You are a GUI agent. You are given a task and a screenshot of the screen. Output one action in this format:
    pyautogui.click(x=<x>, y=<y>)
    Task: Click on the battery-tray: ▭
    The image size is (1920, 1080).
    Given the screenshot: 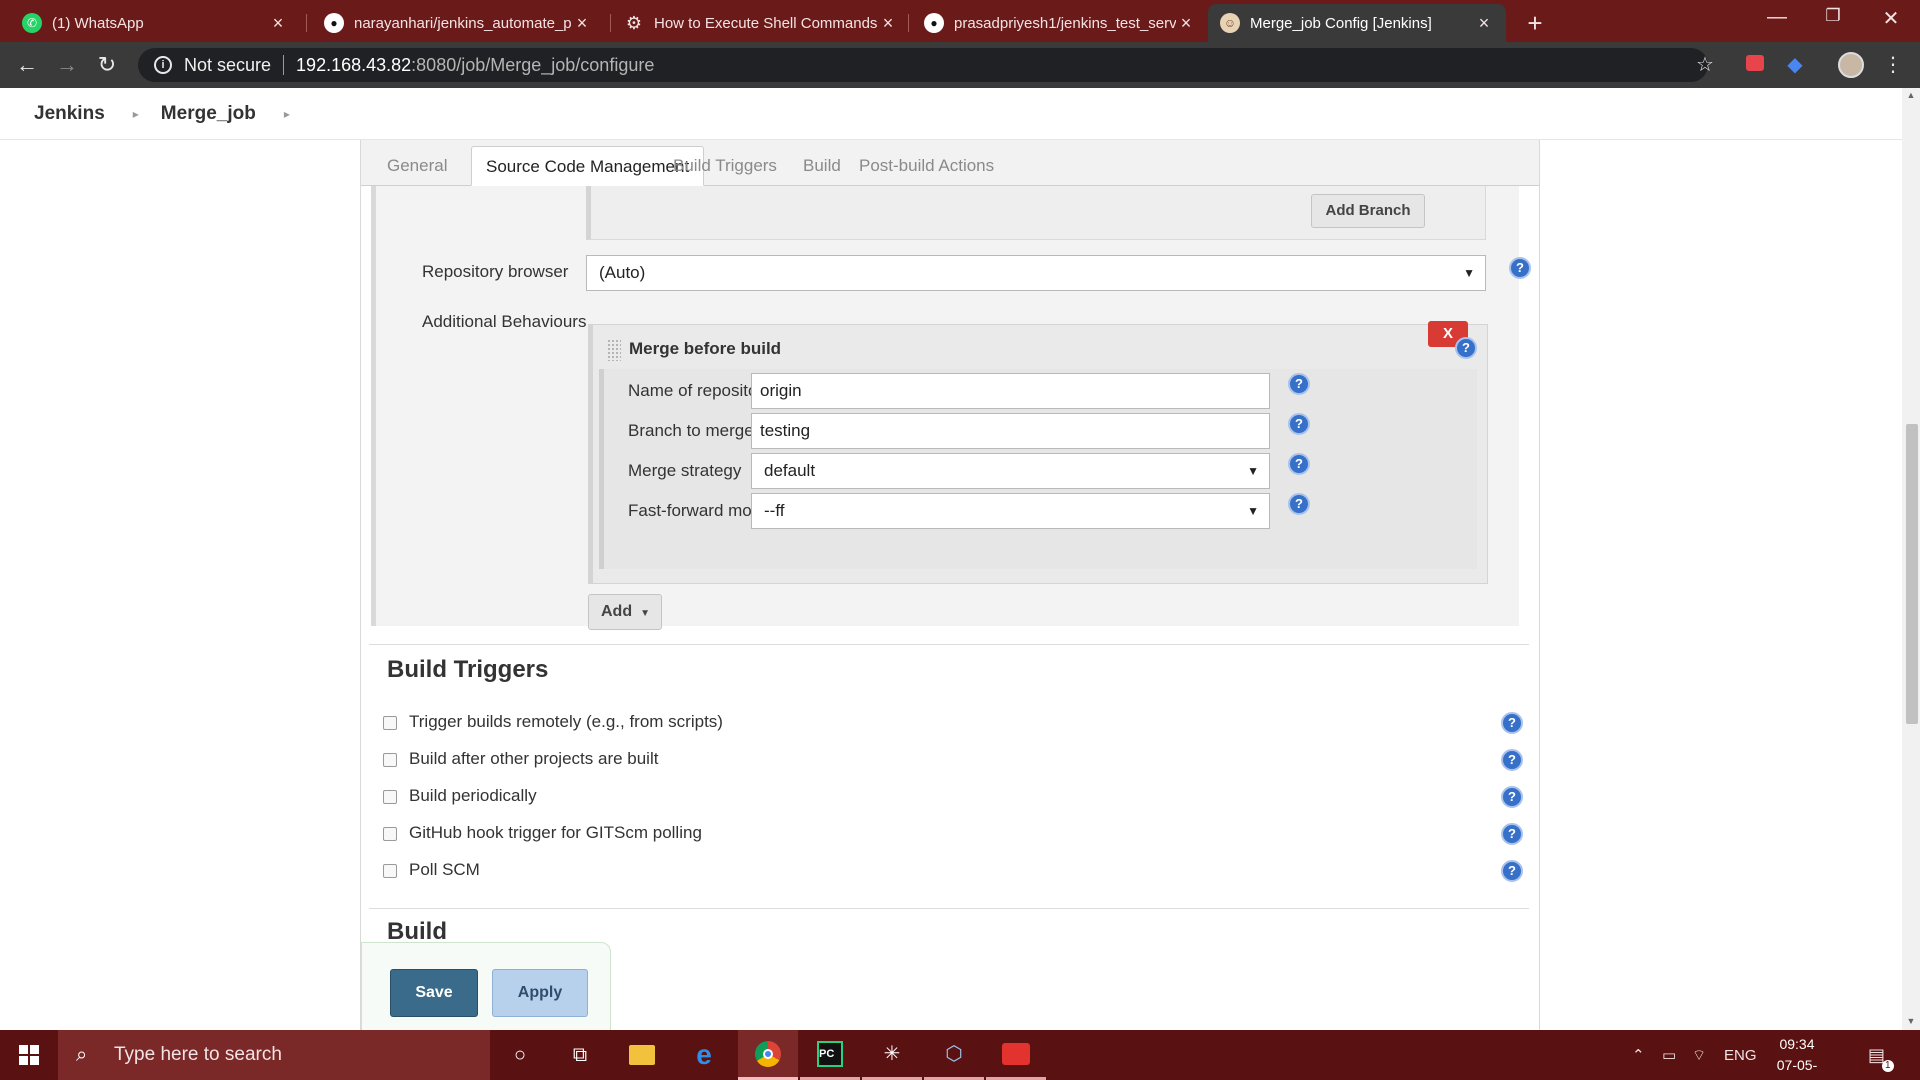 What is the action you would take?
    pyautogui.click(x=1669, y=1055)
    